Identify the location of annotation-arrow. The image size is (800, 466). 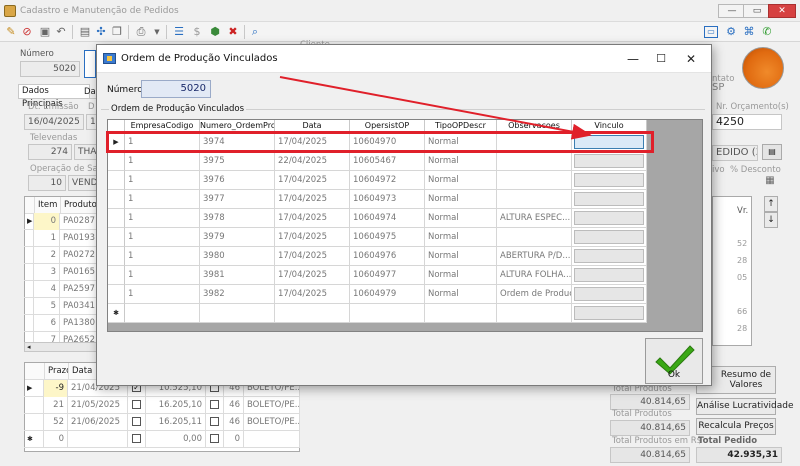
(435, 108).